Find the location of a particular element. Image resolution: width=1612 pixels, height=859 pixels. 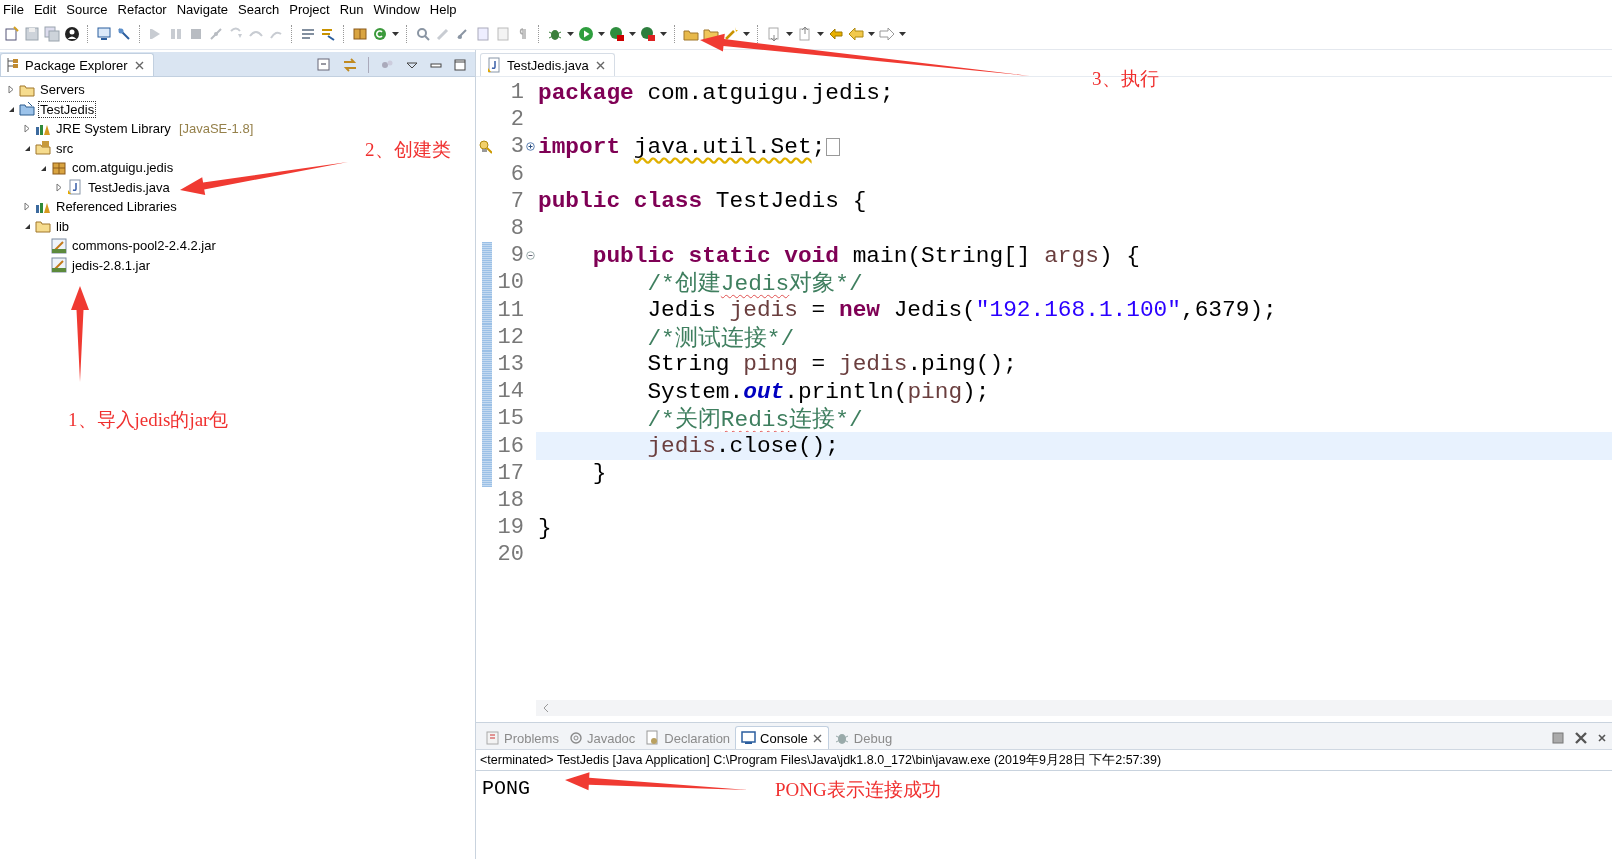

code-line: import java.util.Set; is located at coordinates (682, 146).